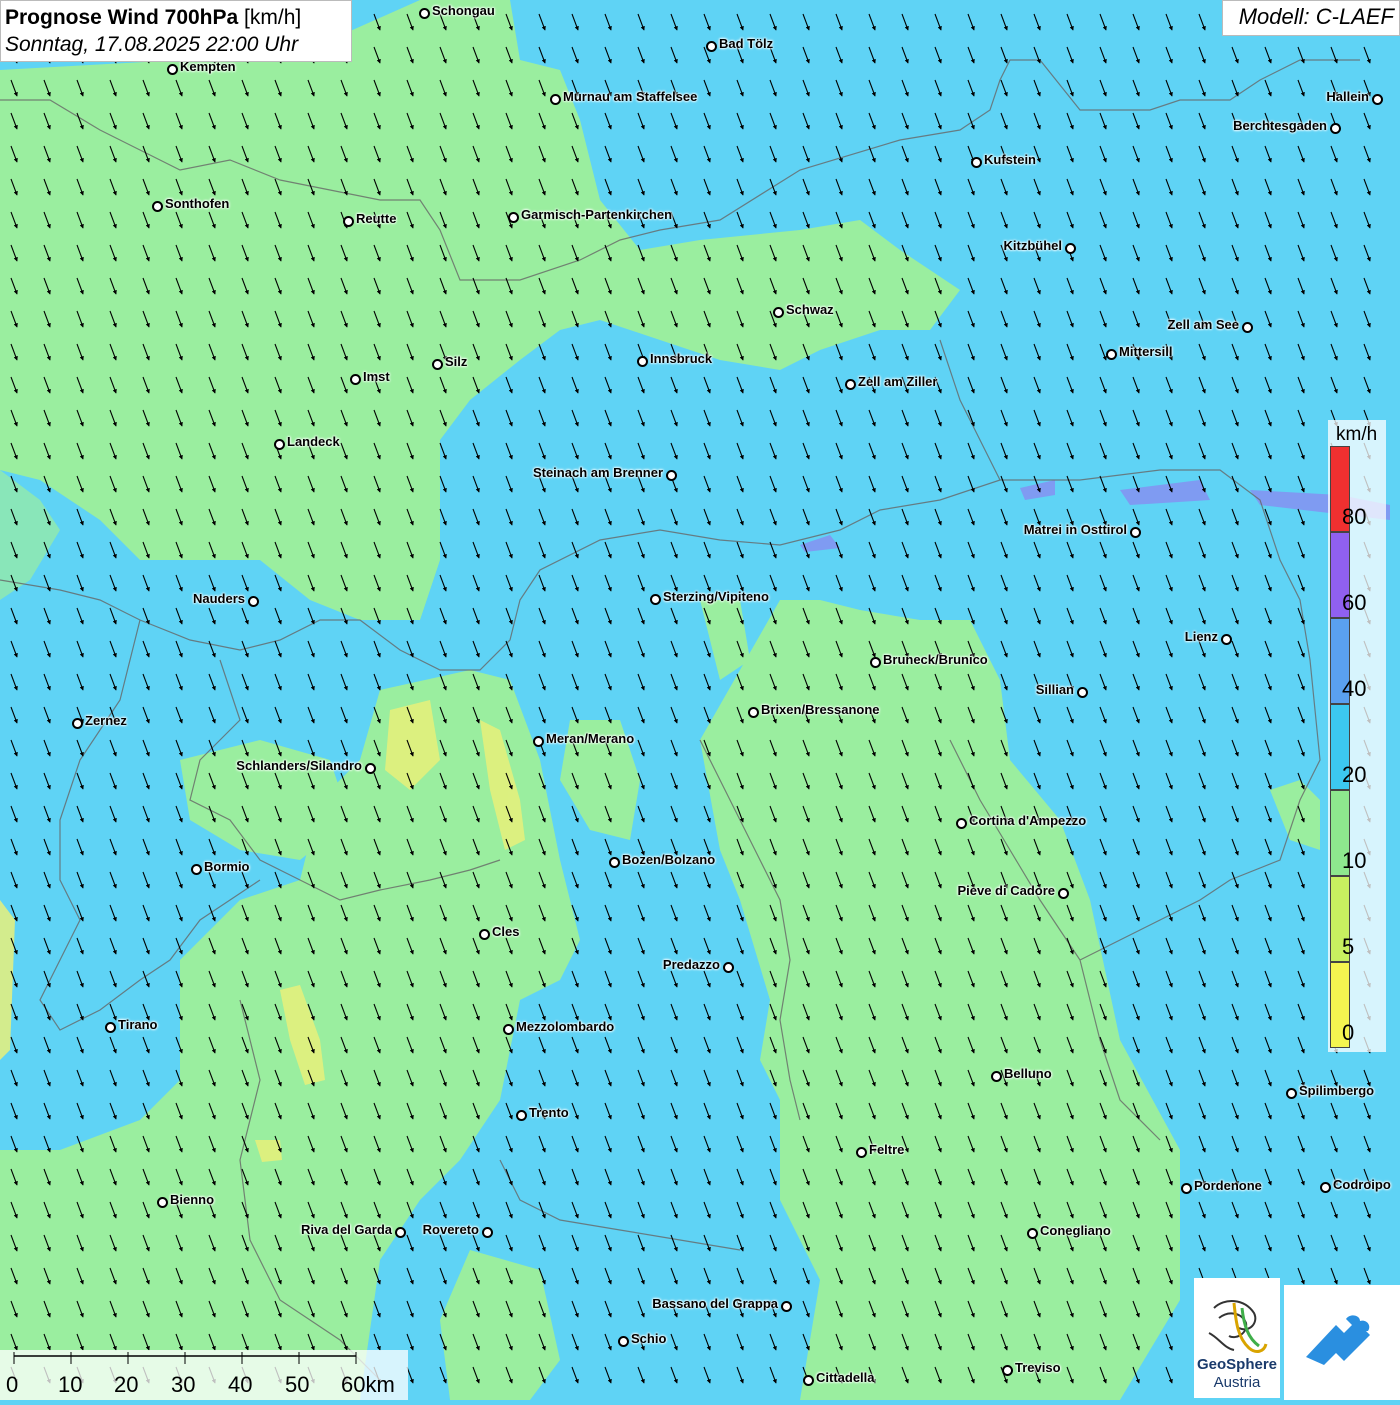 The height and width of the screenshot is (1405, 1400). What do you see at coordinates (590, 738) in the screenshot?
I see `city-label: Meran/Merano` at bounding box center [590, 738].